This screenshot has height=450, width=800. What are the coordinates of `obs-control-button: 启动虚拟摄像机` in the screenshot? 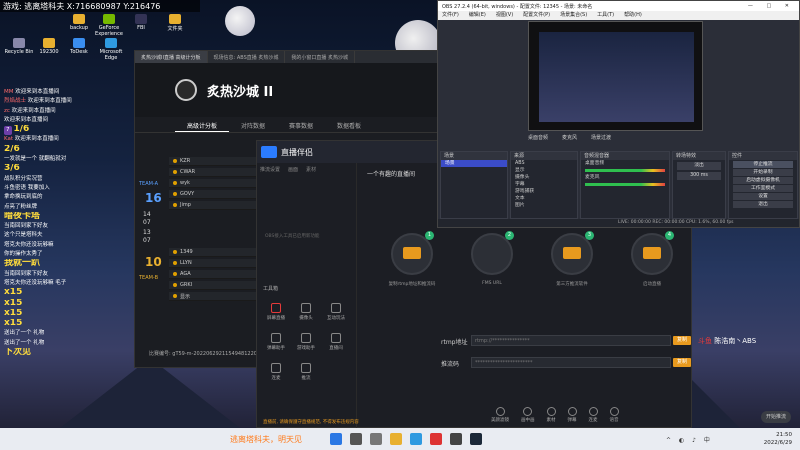 It's located at (763, 180).